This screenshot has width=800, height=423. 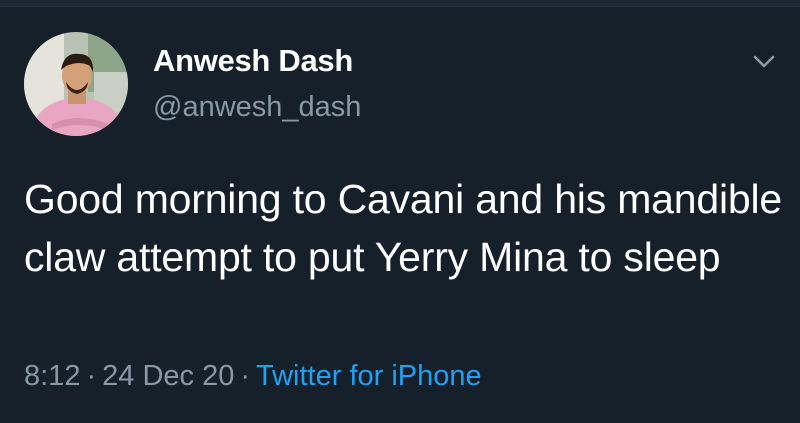 I want to click on avatar, so click(x=76, y=84).